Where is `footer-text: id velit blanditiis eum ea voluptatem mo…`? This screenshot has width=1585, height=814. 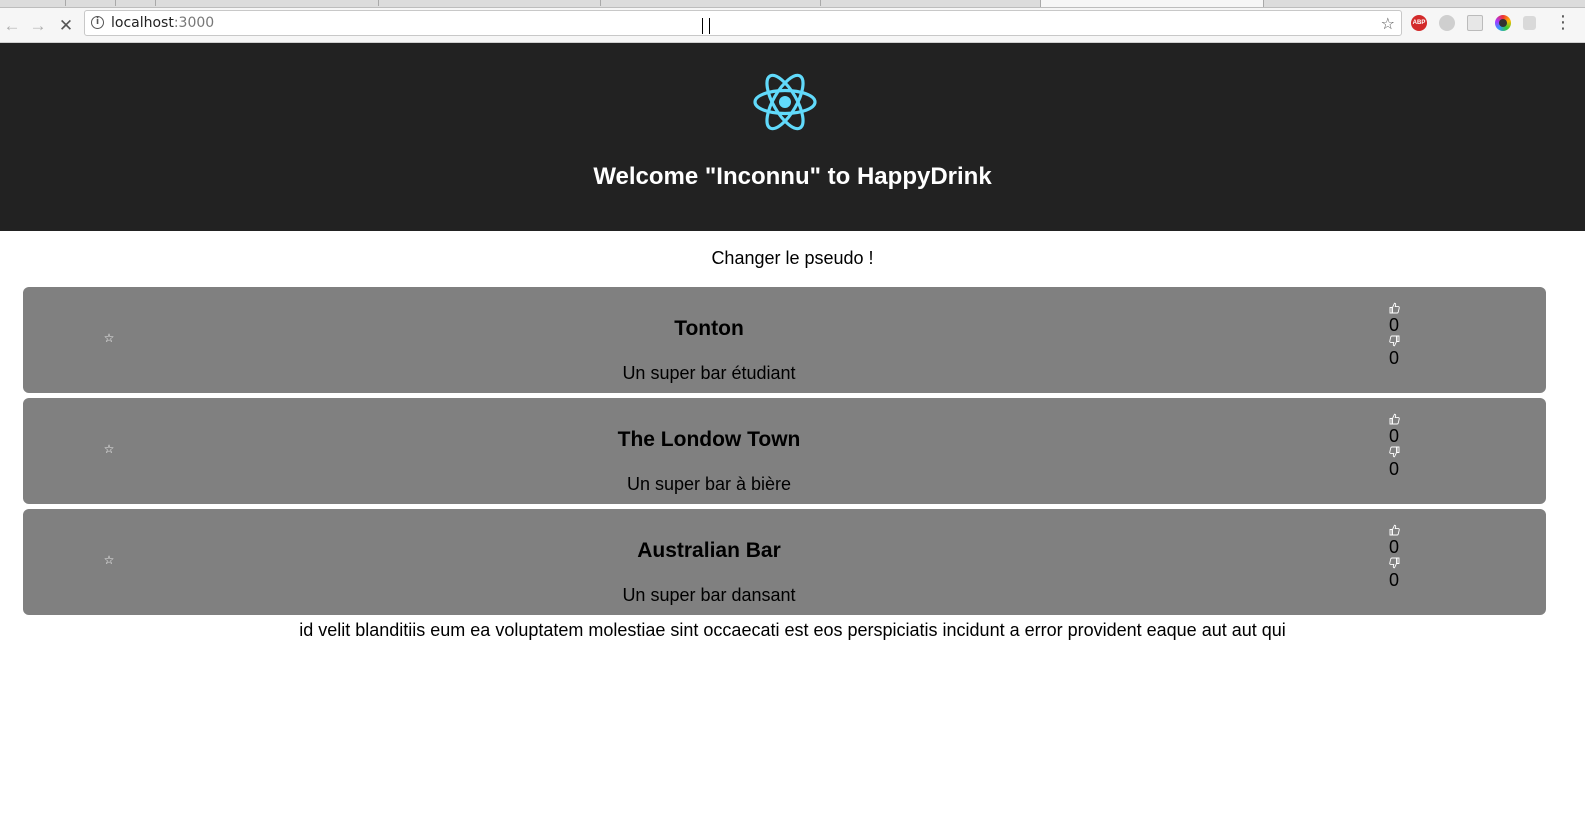
footer-text: id velit blanditiis eum ea voluptatem mo… is located at coordinates (792, 630).